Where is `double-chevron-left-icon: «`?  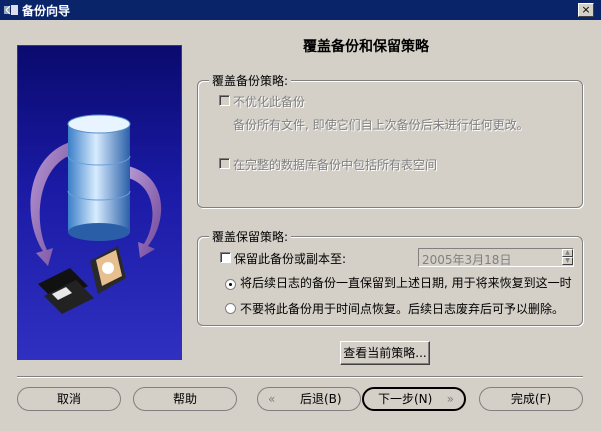
double-chevron-left-icon: « is located at coordinates (272, 399).